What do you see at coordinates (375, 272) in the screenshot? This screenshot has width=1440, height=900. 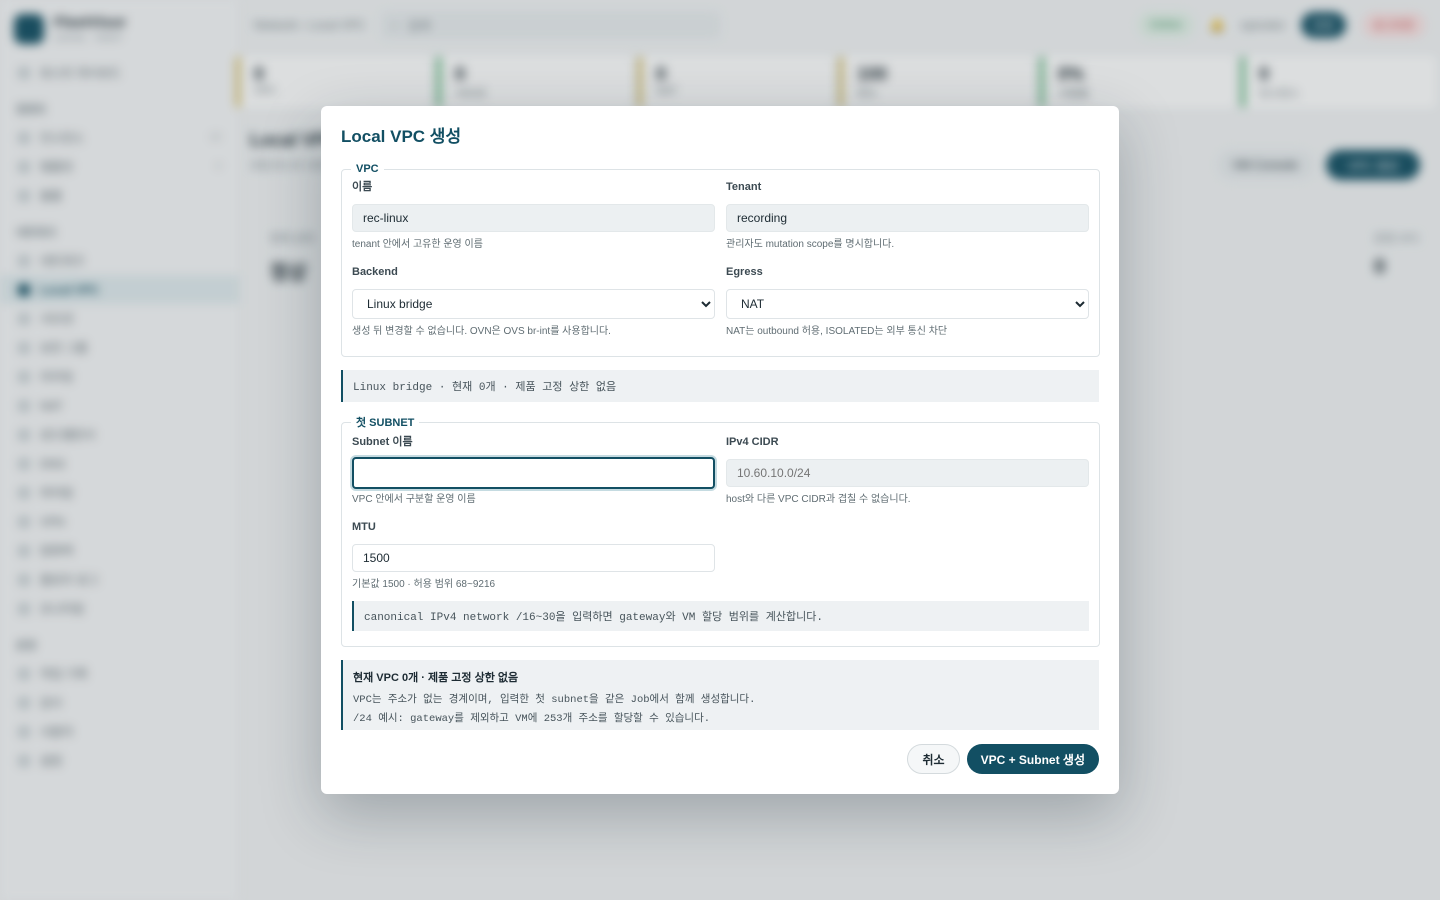 I see `backend-label: Backend` at bounding box center [375, 272].